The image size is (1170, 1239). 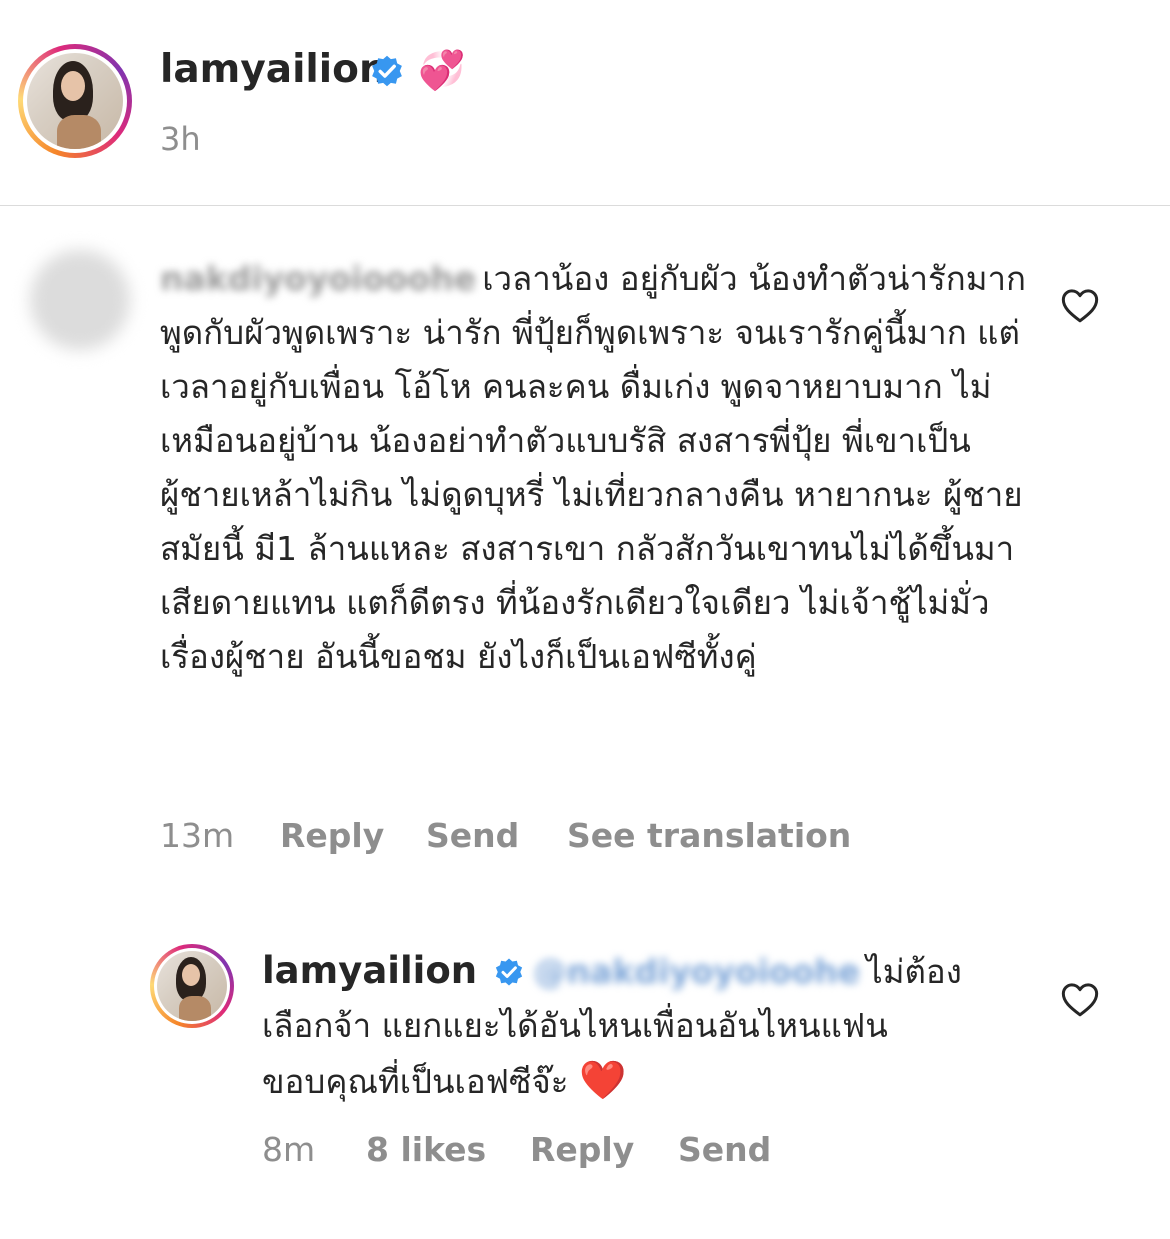 I want to click on reply-author-avatar, so click(x=192, y=986).